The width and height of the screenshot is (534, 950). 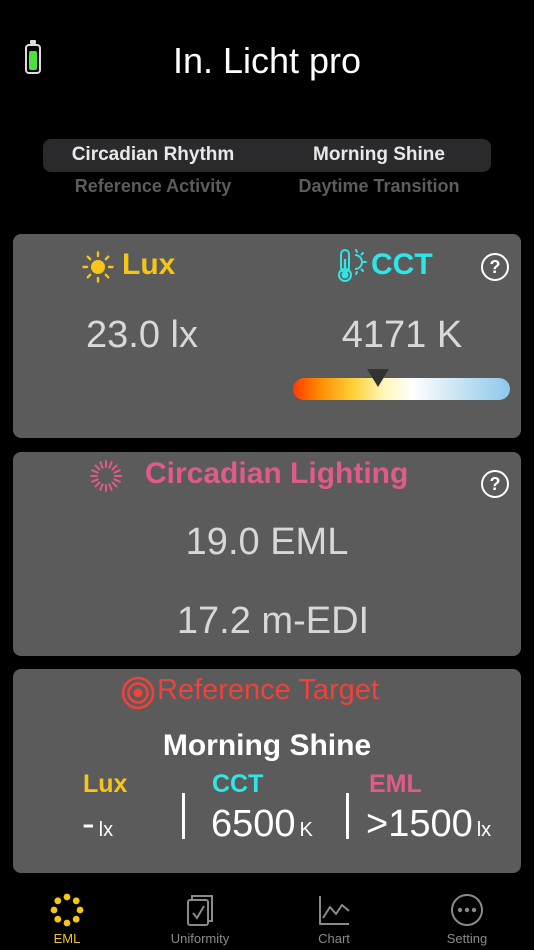 What do you see at coordinates (402, 335) in the screenshot?
I see `cct-value: 4171 K` at bounding box center [402, 335].